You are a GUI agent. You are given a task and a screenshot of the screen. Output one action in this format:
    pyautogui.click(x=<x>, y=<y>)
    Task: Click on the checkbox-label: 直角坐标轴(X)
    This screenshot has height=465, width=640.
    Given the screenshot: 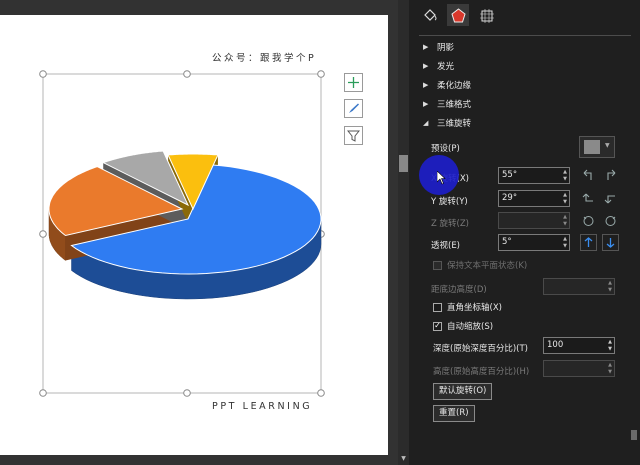 What is the action you would take?
    pyautogui.click(x=474, y=308)
    